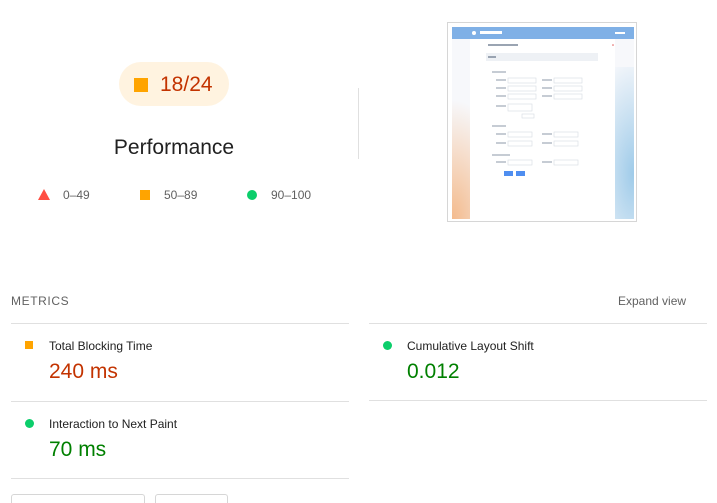 The width and height of the screenshot is (717, 503). Describe the element at coordinates (83, 371) in the screenshot. I see `metric-value-tbt: 240 ms` at that location.